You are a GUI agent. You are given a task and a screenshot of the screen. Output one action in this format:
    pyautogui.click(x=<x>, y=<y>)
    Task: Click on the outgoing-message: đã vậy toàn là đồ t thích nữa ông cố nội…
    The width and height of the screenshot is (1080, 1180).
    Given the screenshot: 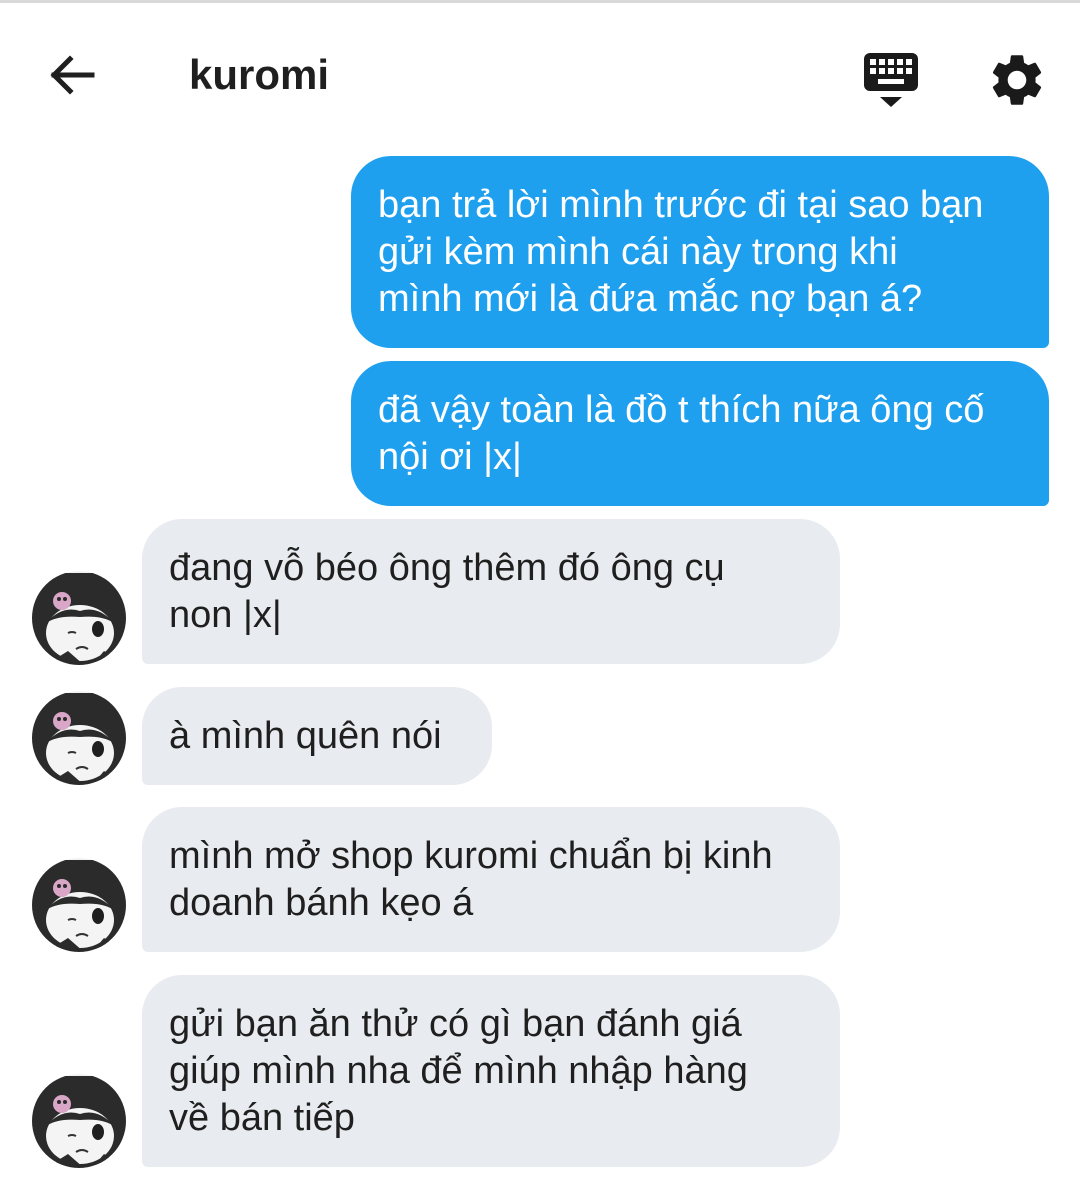 What is the action you would take?
    pyautogui.click(x=700, y=433)
    